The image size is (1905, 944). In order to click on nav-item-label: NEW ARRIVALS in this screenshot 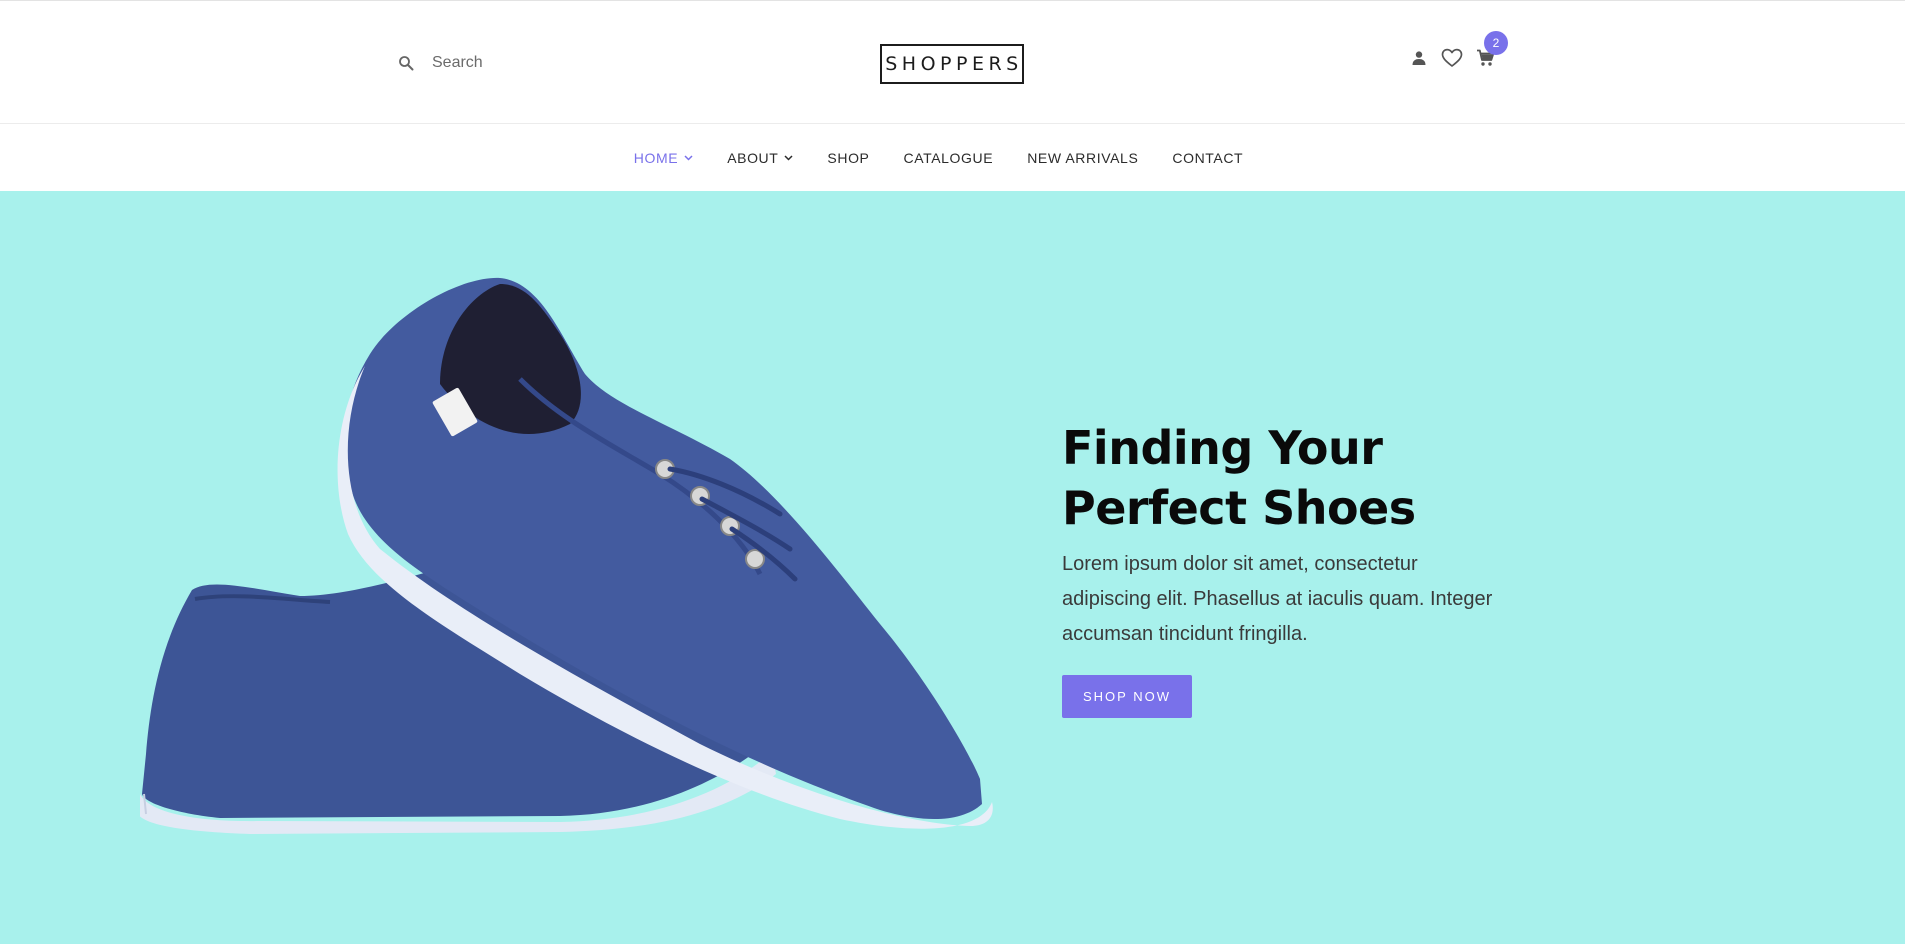, I will do `click(1083, 158)`.